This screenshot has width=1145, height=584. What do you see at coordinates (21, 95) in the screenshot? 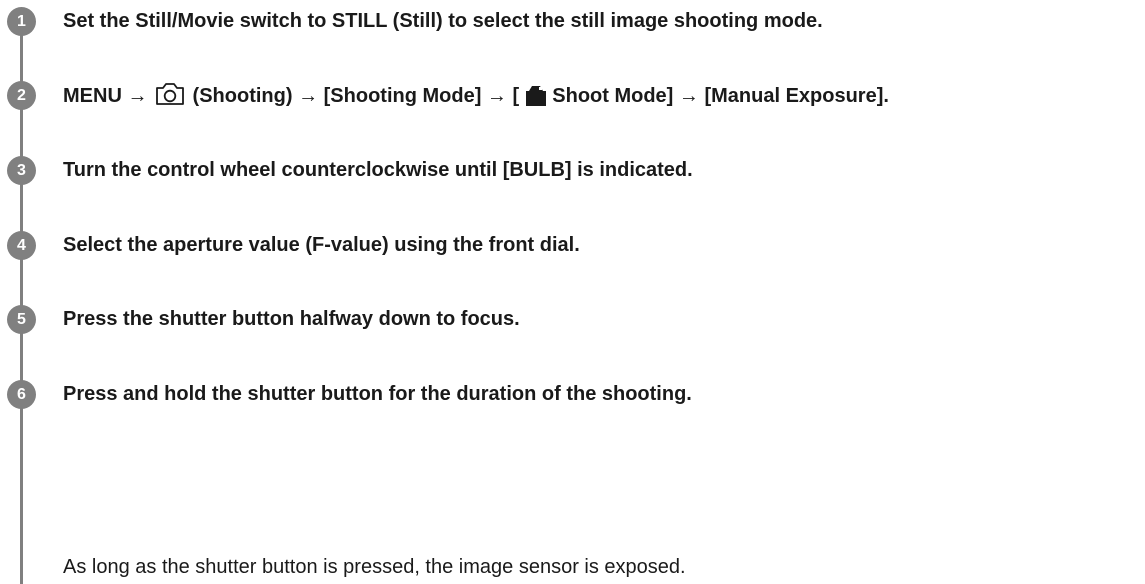
I see `step-number-badge: 2` at bounding box center [21, 95].